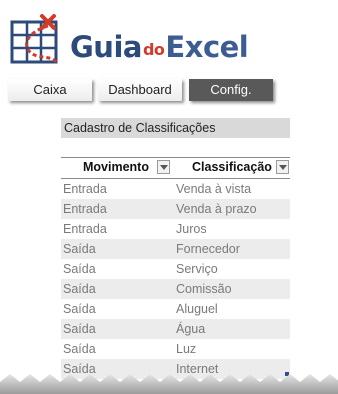 The height and width of the screenshot is (394, 338). Describe the element at coordinates (50, 90) in the screenshot. I see `caixa-button: Caixa` at that location.